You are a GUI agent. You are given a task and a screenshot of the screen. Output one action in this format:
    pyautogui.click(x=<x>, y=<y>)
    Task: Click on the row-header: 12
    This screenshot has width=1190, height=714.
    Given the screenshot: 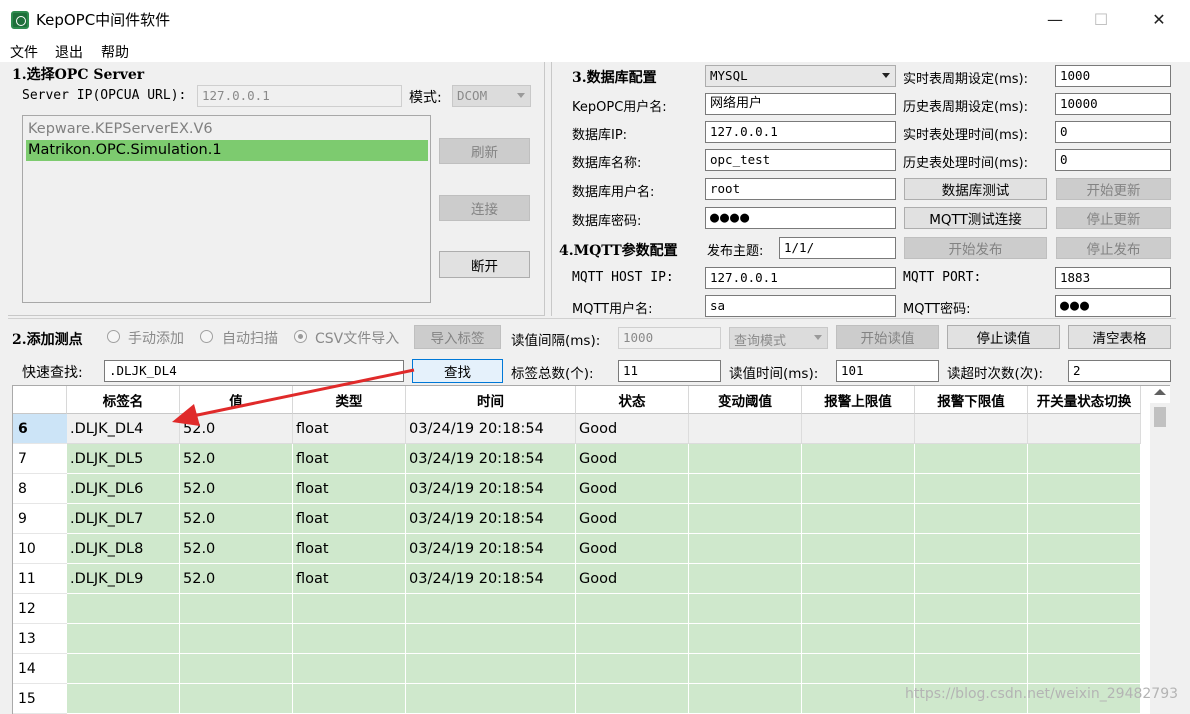 What is the action you would take?
    pyautogui.click(x=40, y=609)
    